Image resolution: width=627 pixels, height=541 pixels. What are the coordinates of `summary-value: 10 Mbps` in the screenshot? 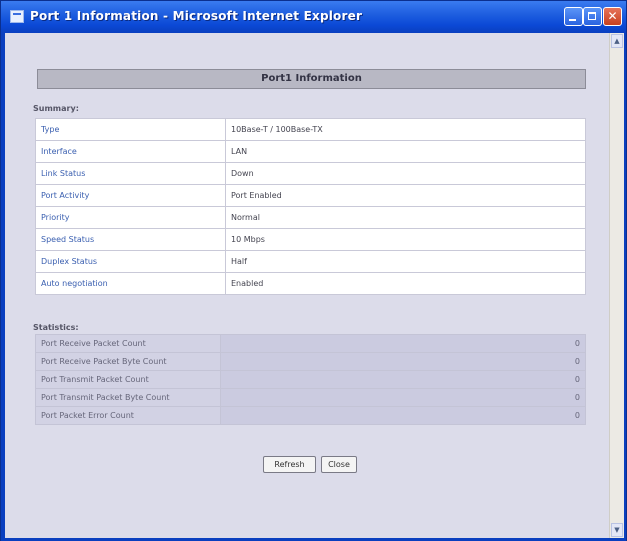 It's located at (405, 239).